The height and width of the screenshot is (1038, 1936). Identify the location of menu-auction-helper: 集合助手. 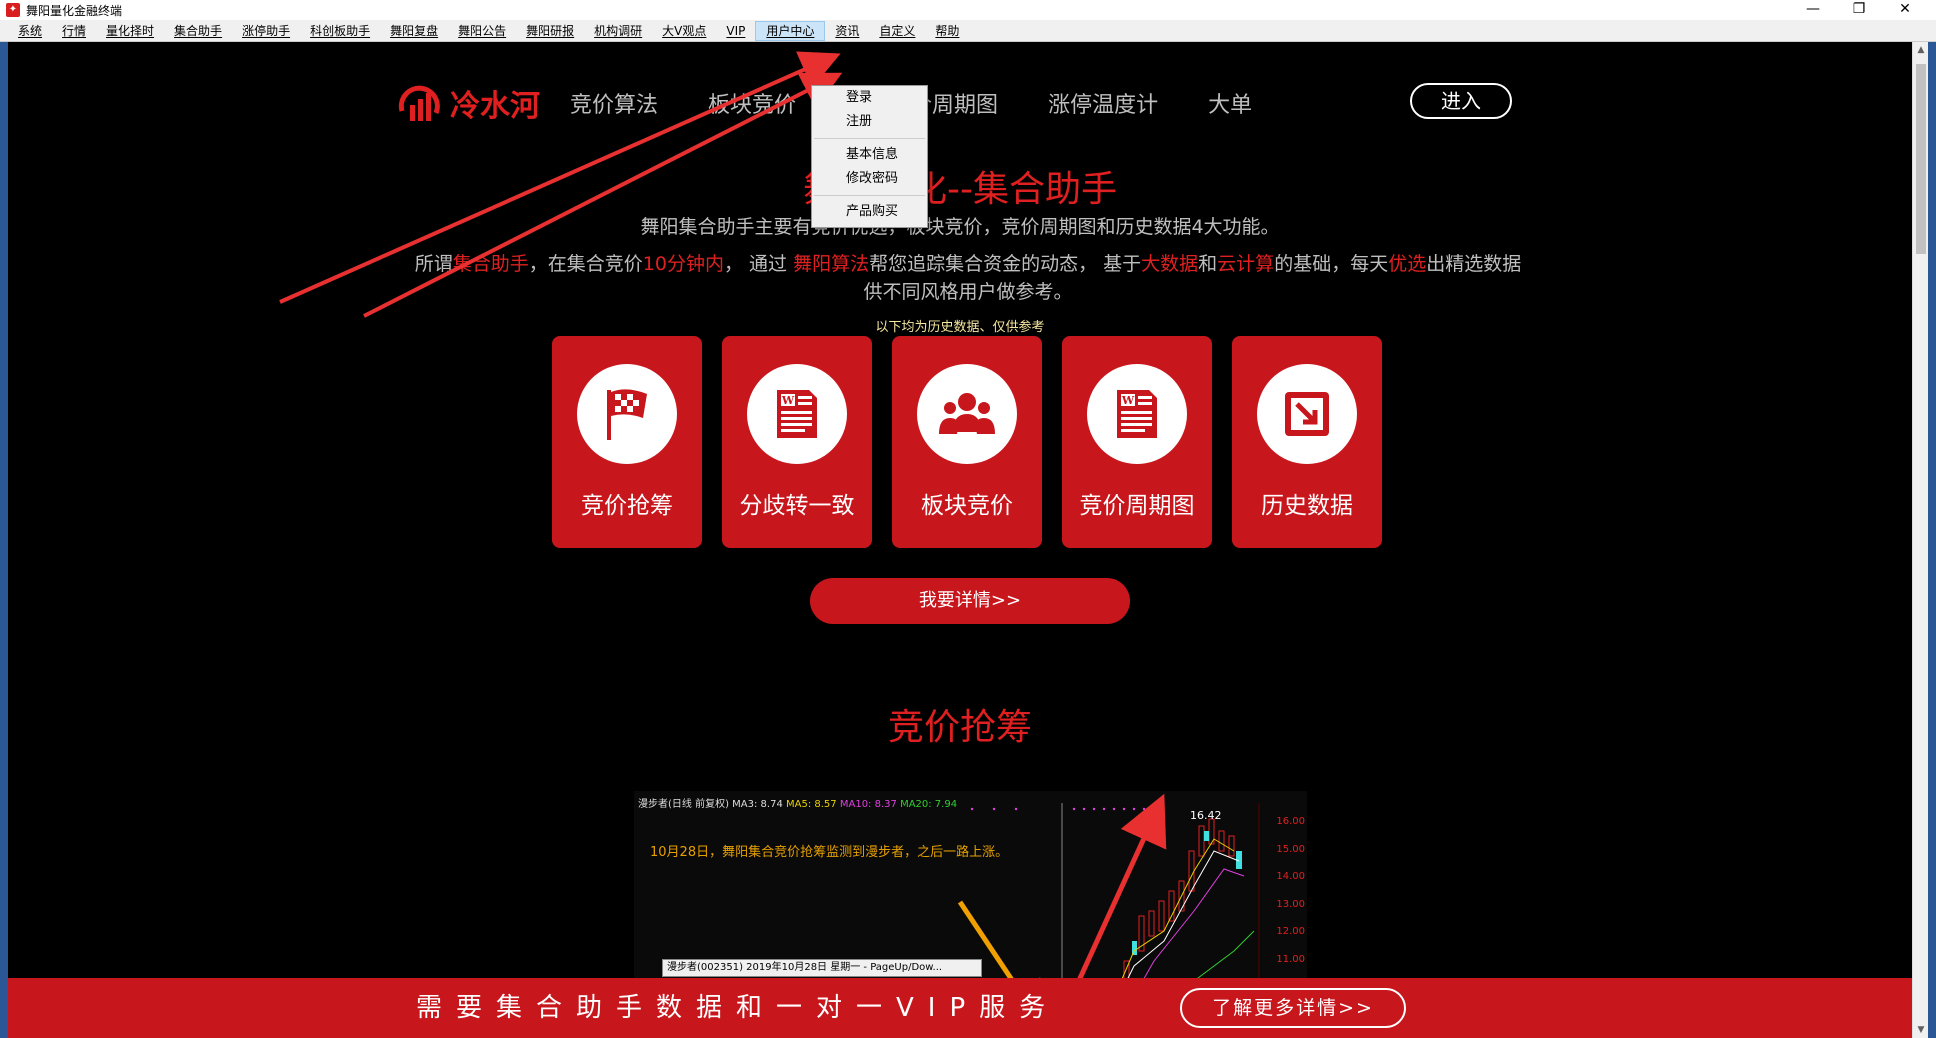
(198, 31).